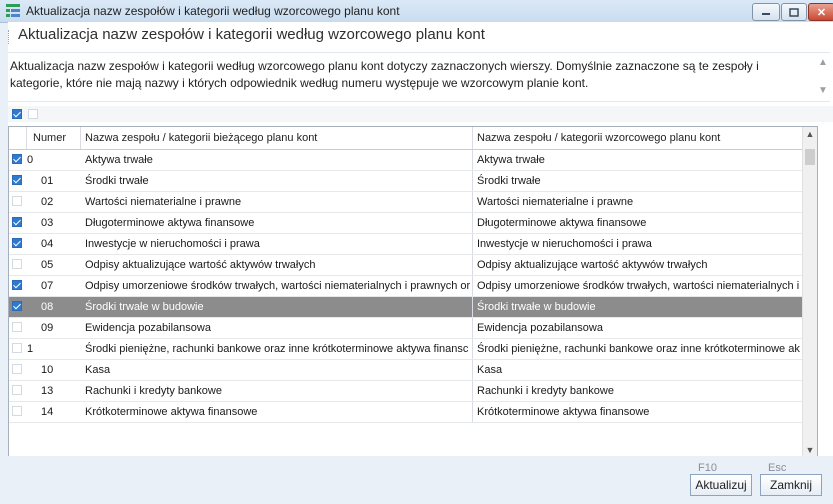 The image size is (833, 504). I want to click on row-number: 07, so click(47, 286).